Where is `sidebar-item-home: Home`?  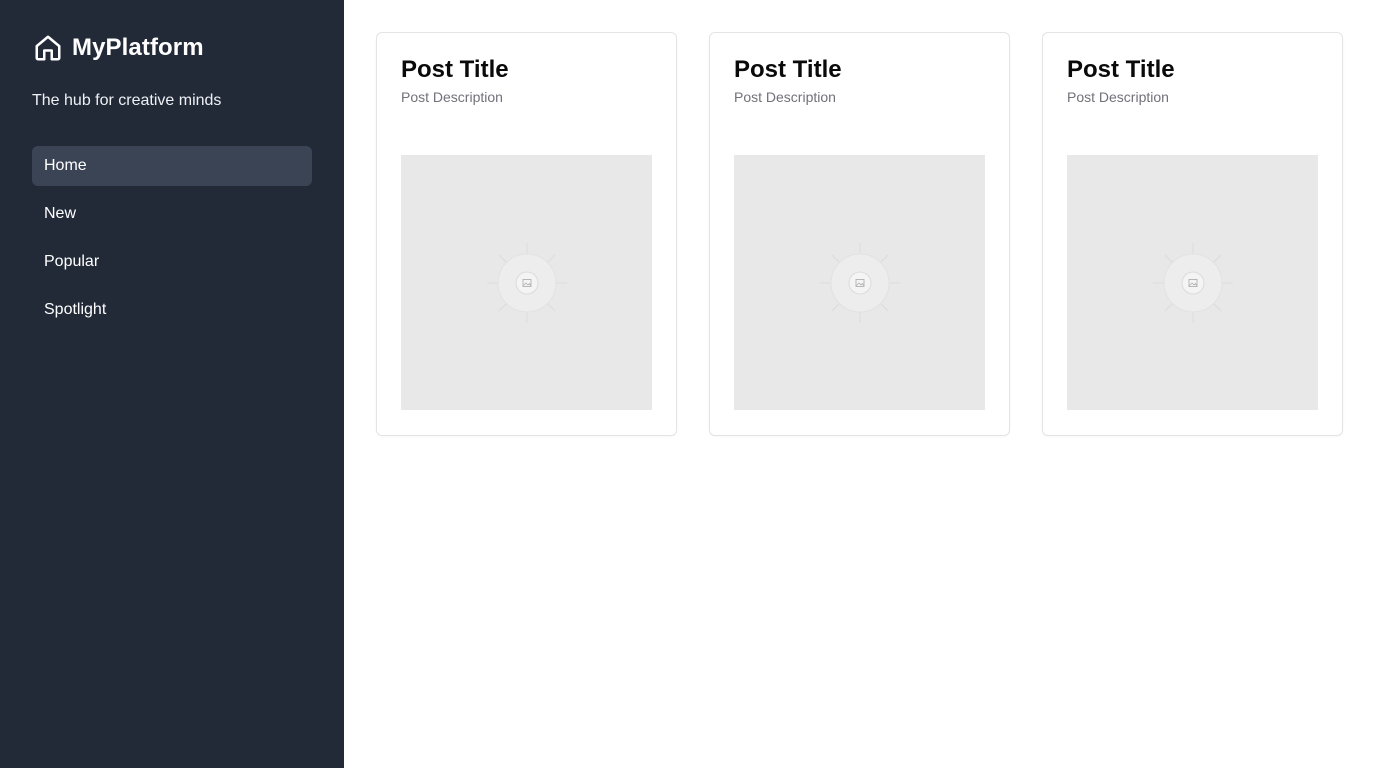 sidebar-item-home: Home is located at coordinates (172, 166).